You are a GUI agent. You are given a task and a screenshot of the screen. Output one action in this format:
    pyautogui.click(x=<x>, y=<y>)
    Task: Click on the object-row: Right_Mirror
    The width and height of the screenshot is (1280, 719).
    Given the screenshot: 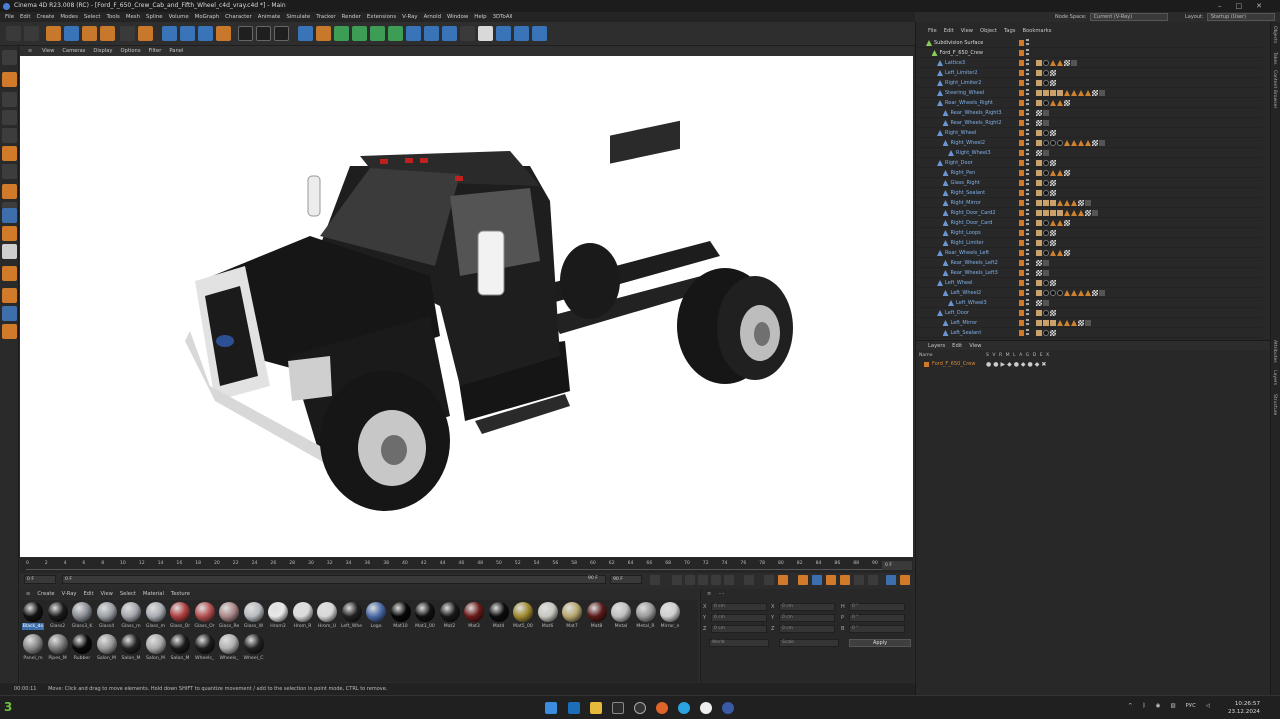 What is the action you would take?
    pyautogui.click(x=1089, y=203)
    